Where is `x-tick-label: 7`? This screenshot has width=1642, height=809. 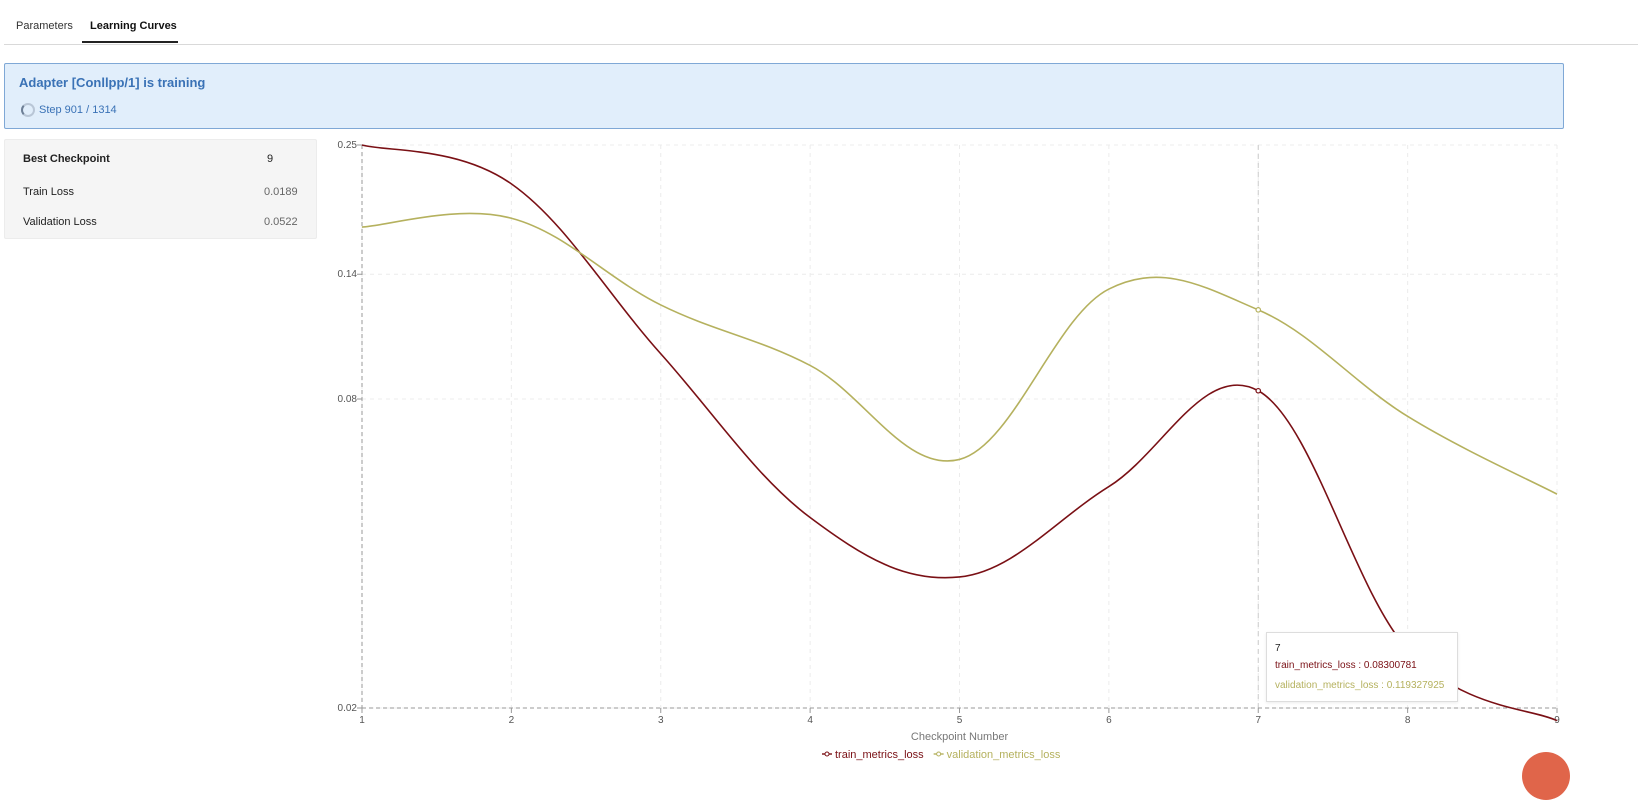
x-tick-label: 7 is located at coordinates (1258, 720).